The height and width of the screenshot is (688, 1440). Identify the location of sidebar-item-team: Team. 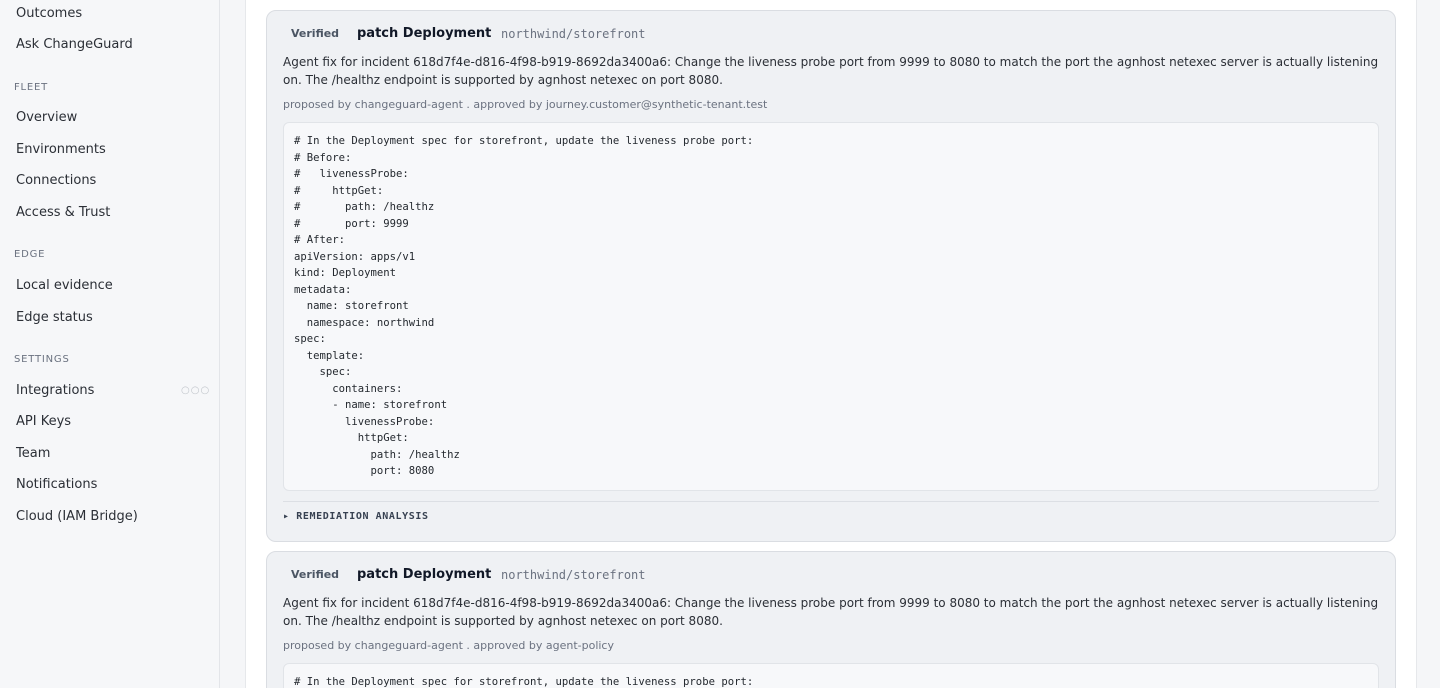
(33, 453).